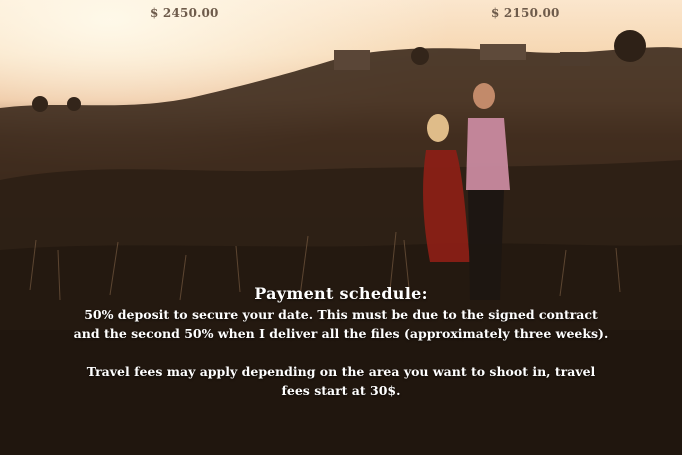 The height and width of the screenshot is (455, 682). What do you see at coordinates (525, 13) in the screenshot?
I see `package-price-right: $ 2150.00` at bounding box center [525, 13].